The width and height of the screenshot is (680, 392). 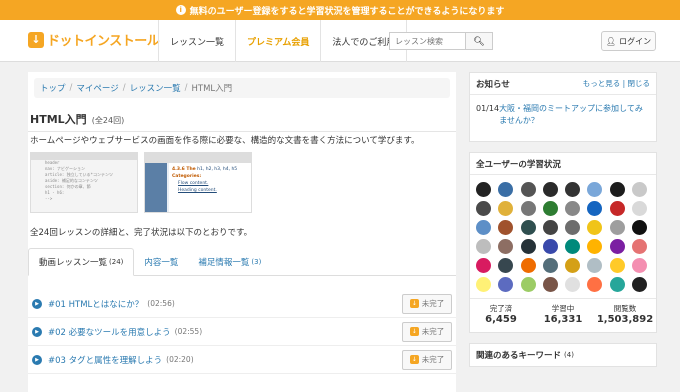 I want to click on user-icon: 👤︎, so click(x=611, y=41).